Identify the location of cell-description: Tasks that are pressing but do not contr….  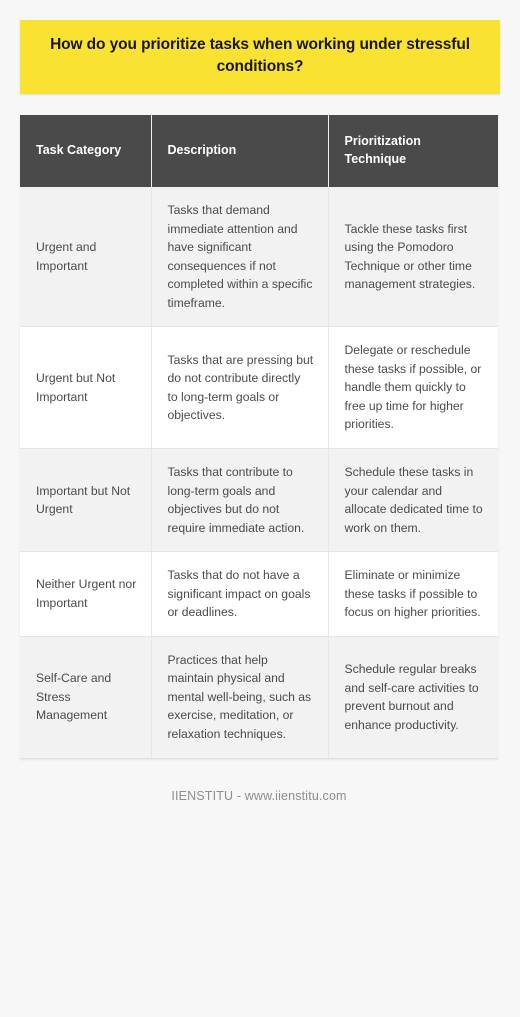
(240, 388).